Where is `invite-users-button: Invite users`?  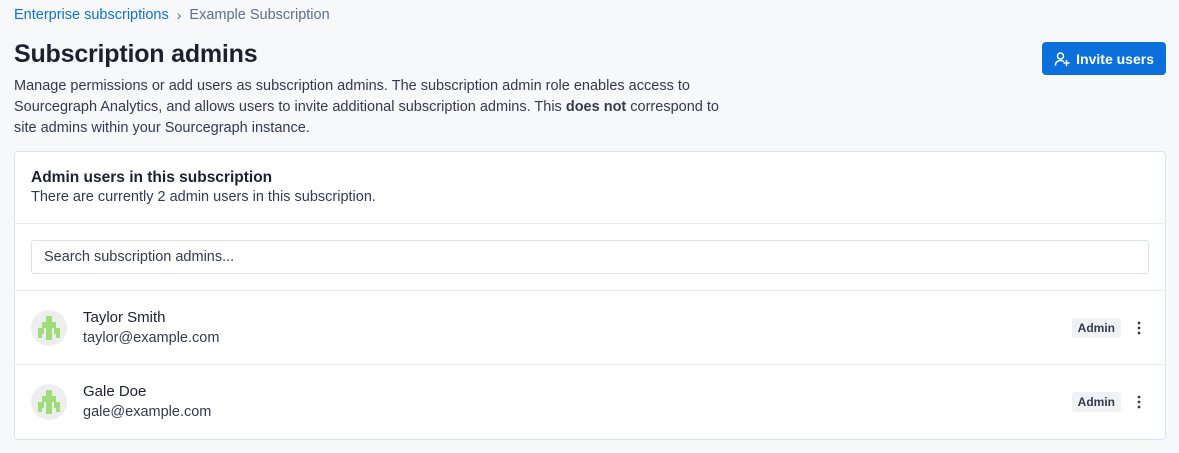 invite-users-button: Invite users is located at coordinates (1104, 58).